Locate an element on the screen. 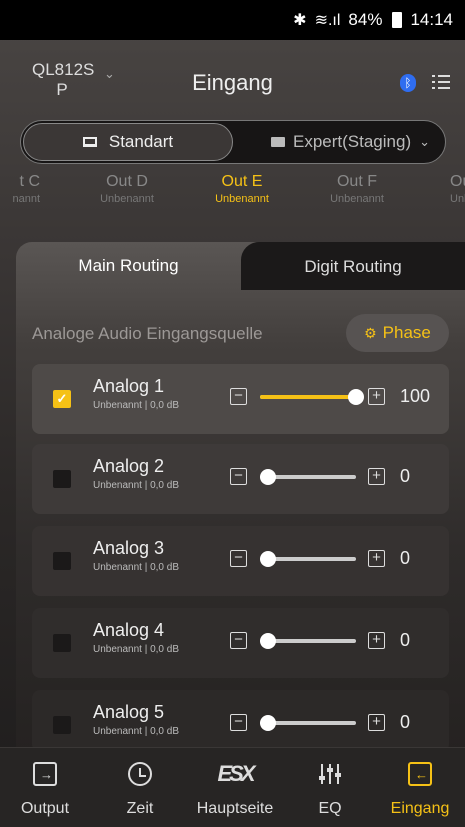  slider-fill is located at coordinates (308, 397).